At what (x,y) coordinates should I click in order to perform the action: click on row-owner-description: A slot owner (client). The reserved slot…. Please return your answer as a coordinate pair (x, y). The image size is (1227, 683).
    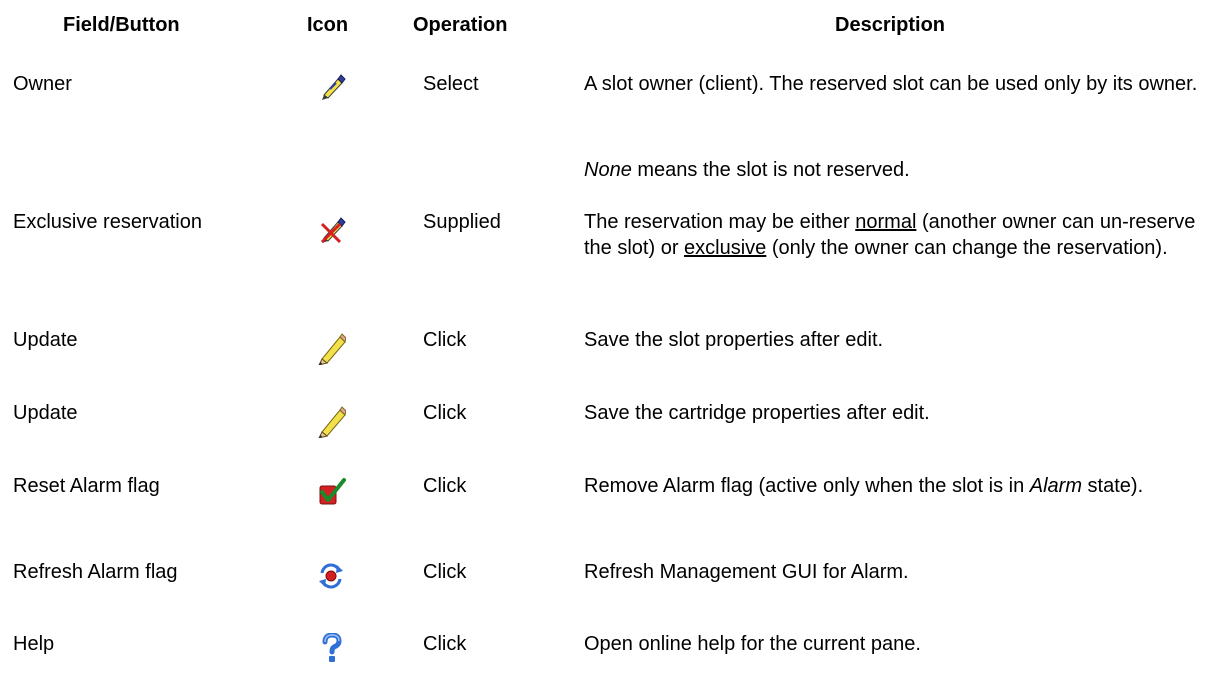
    Looking at the image, I should click on (891, 84).